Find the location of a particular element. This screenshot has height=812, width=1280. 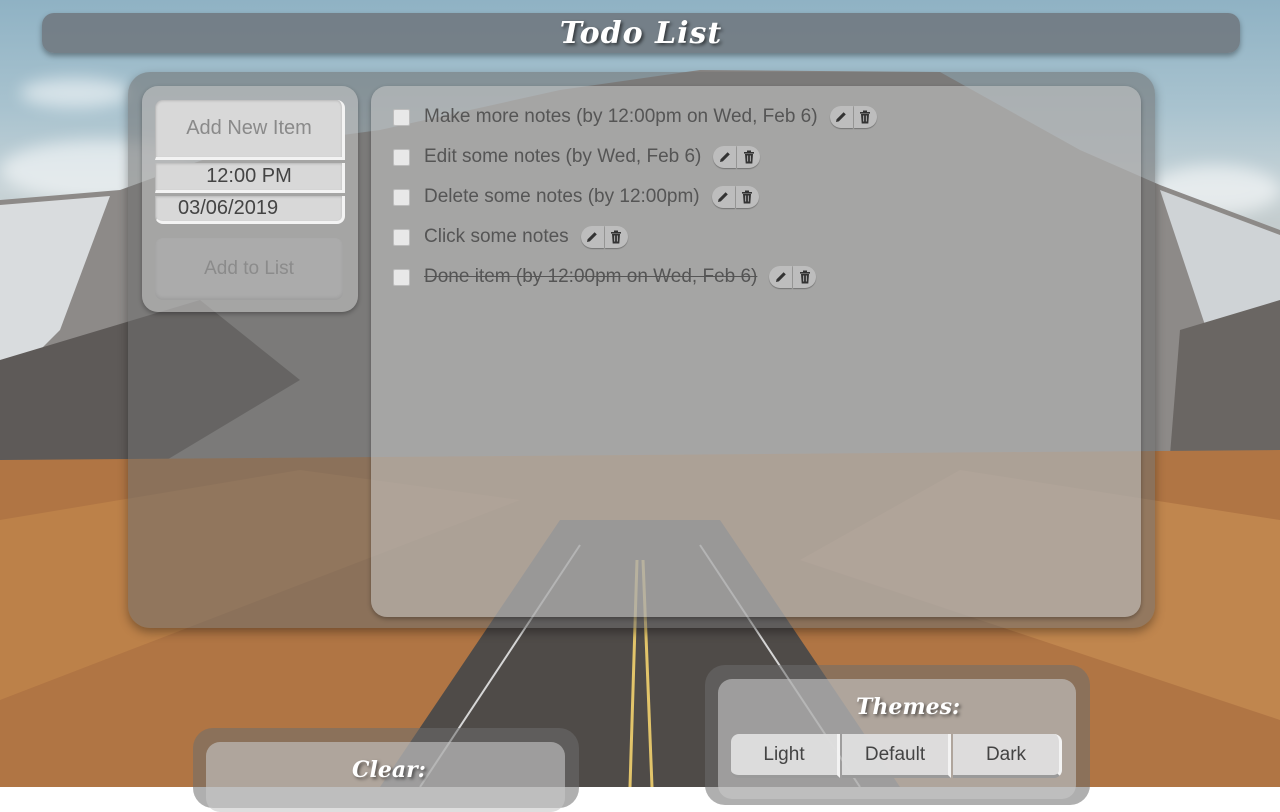

todo-item: Edit some notes (by Wed, Feb 6) is located at coordinates (577, 157).